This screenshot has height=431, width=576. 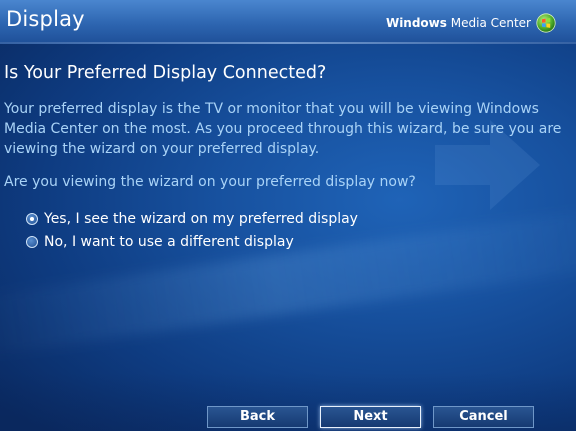 What do you see at coordinates (288, 43) in the screenshot?
I see `title-bar-divider` at bounding box center [288, 43].